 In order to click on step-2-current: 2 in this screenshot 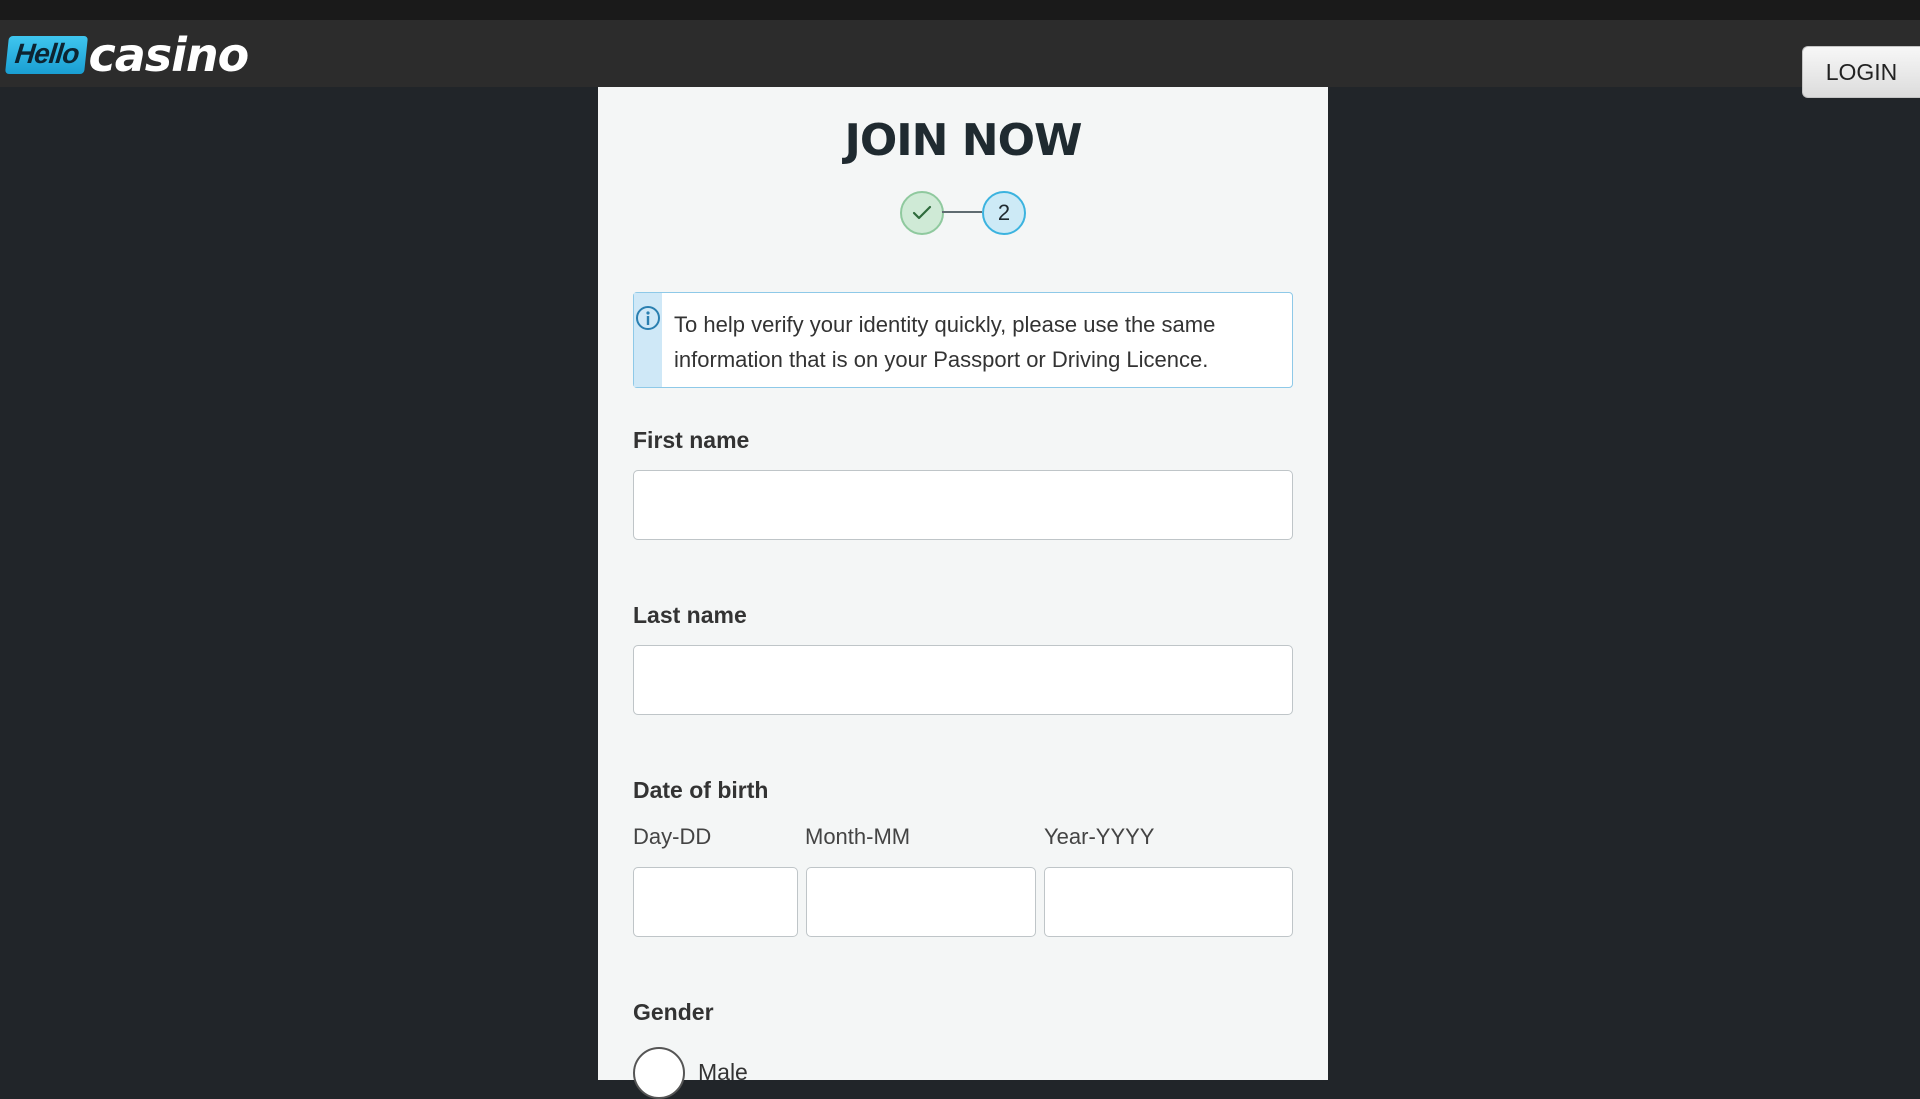, I will do `click(1004, 213)`.